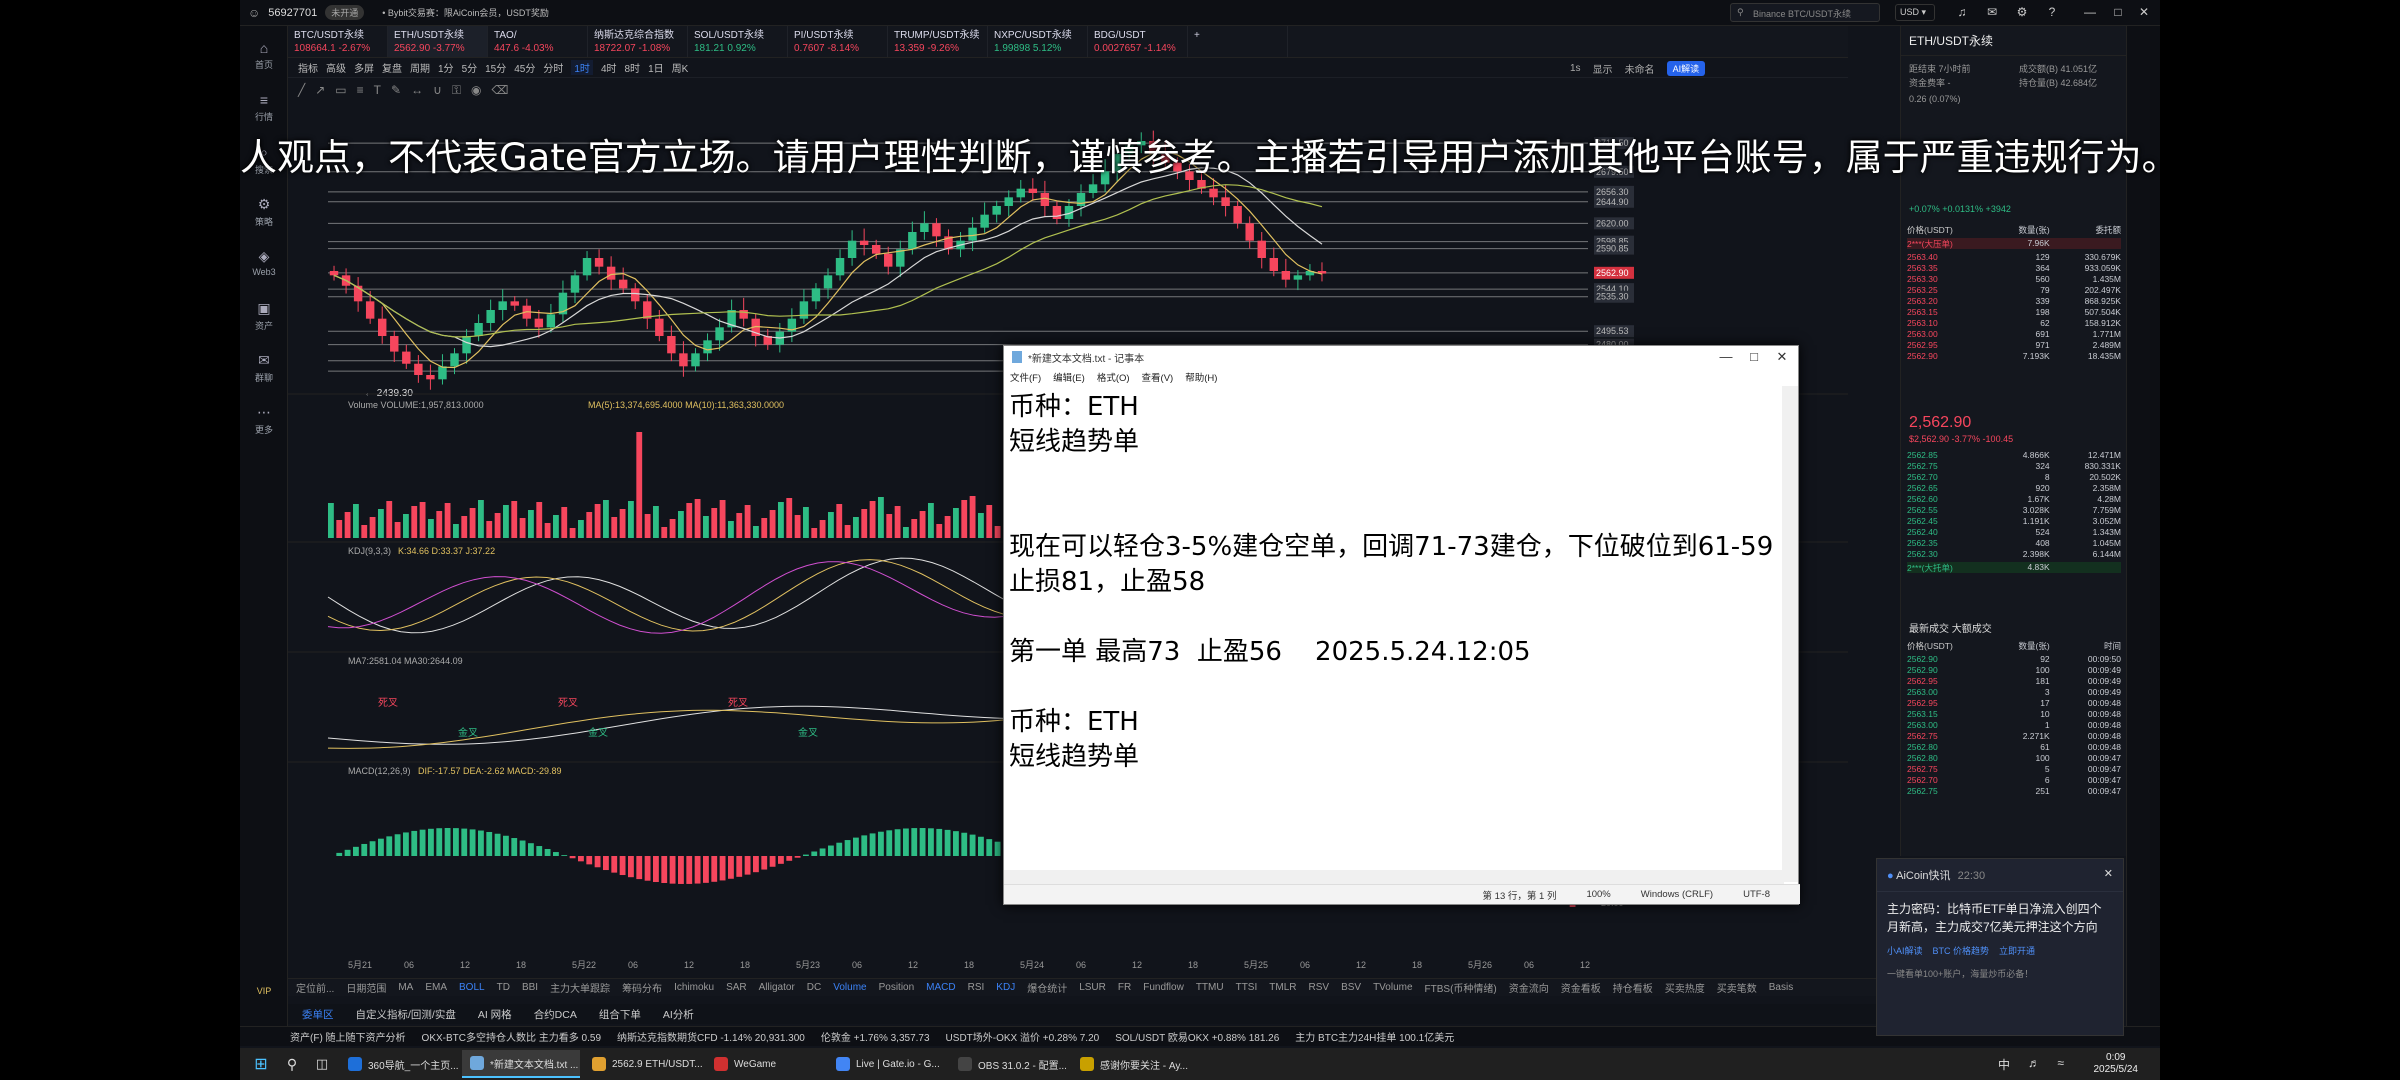 The width and height of the screenshot is (2400, 1080). I want to click on trade-row: 2562.75 5 00:09:47, so click(2014, 769).